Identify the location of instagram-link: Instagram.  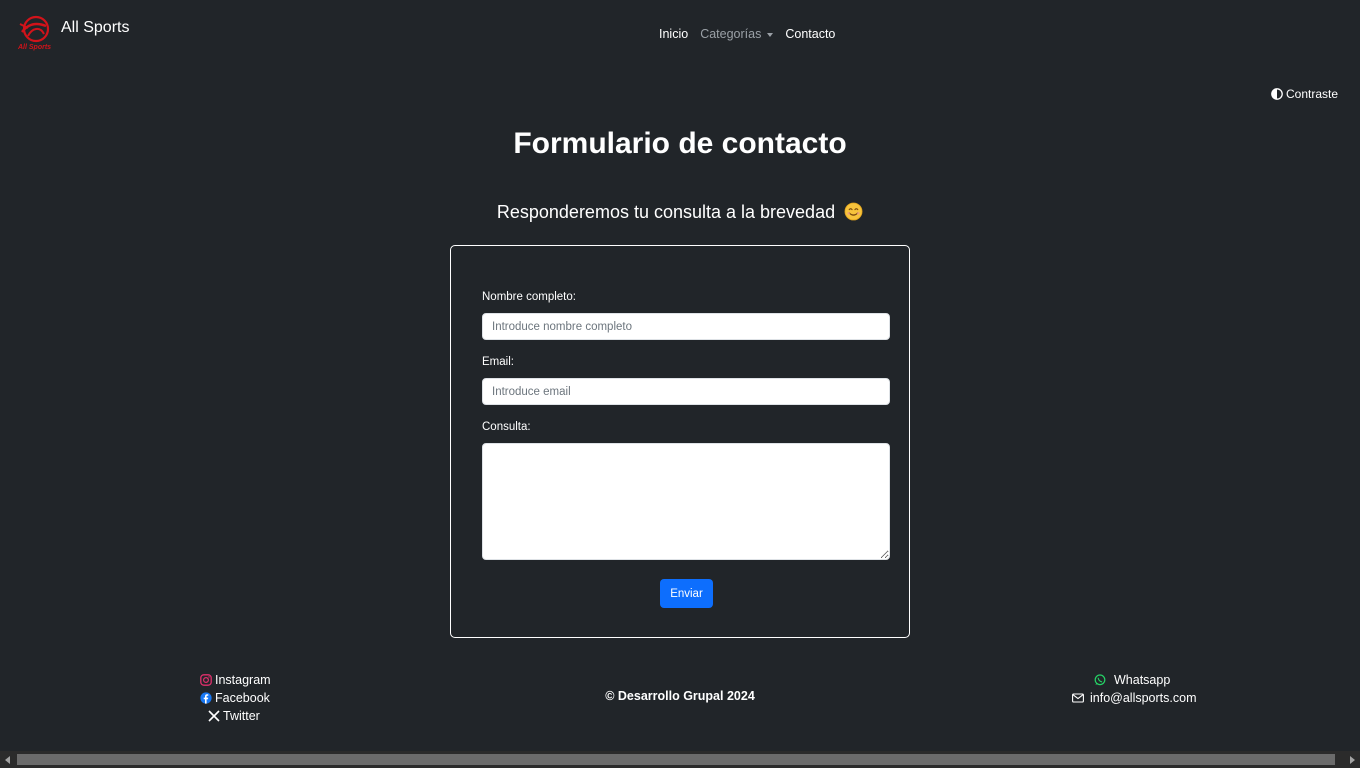
(235, 680).